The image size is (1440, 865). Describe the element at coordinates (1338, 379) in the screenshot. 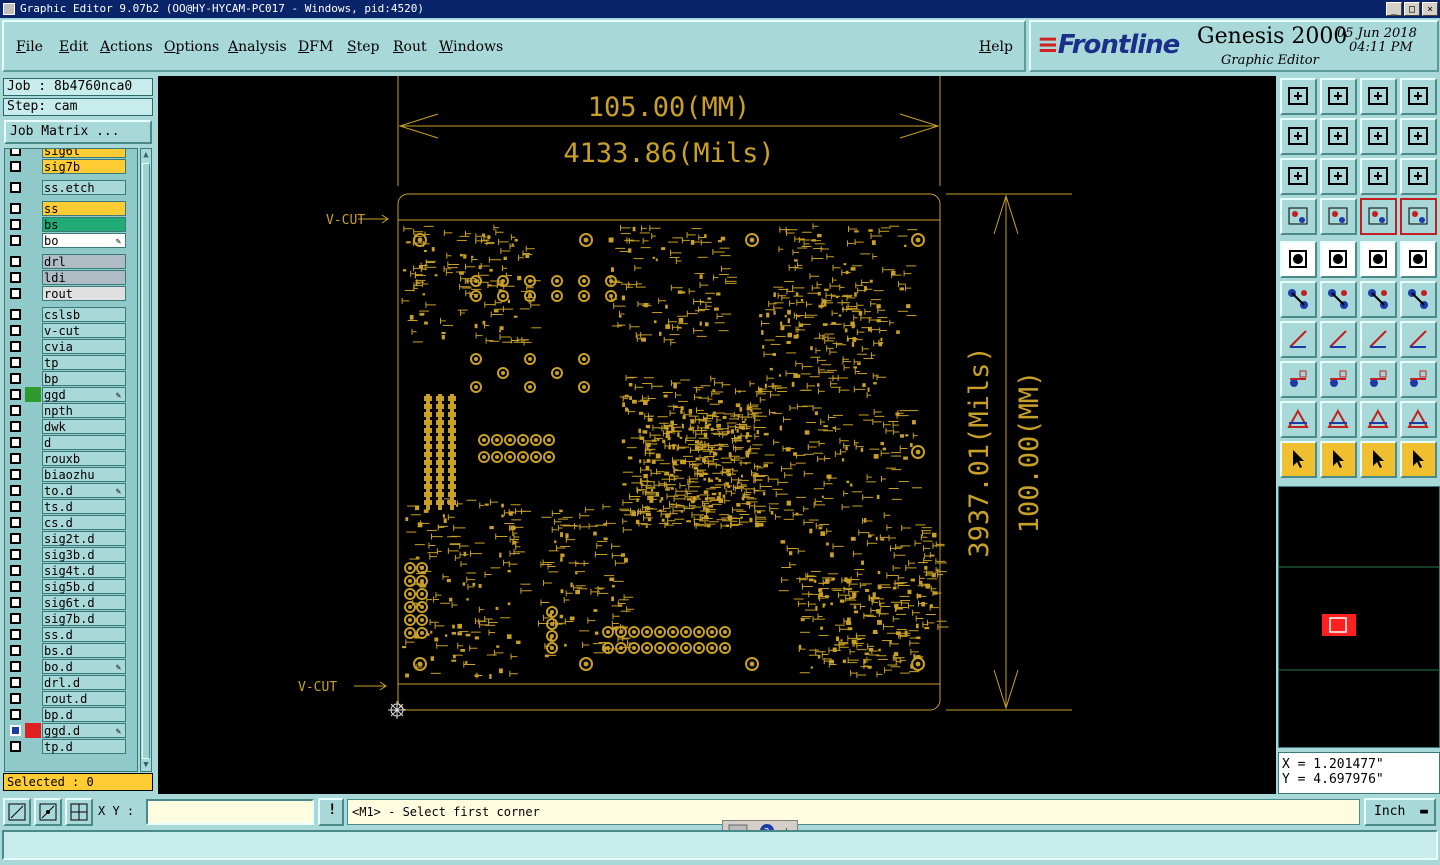

I see `cut-line-icon` at that location.